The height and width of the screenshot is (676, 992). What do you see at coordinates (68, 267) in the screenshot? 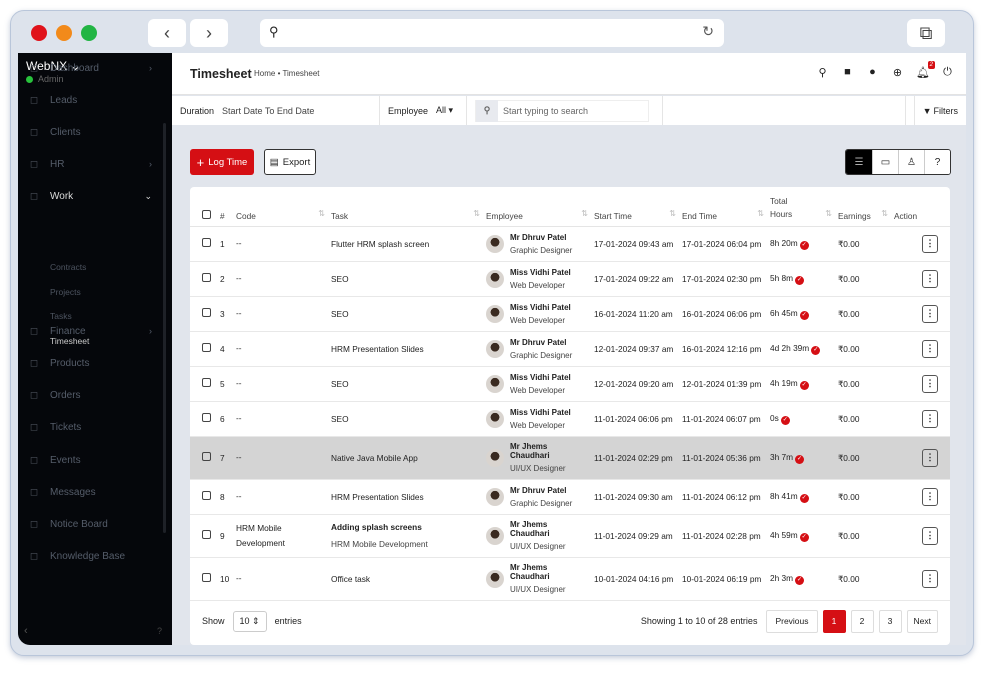
I see `sidebar-subitem-contracts: Contracts` at bounding box center [68, 267].